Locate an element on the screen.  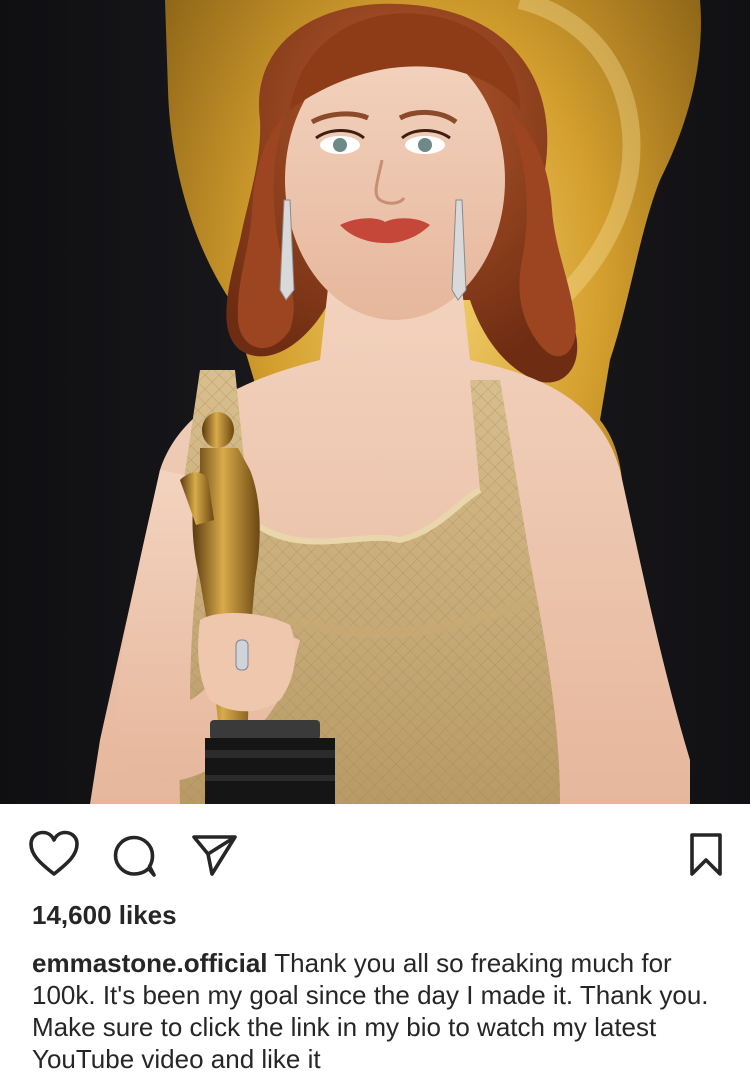
likes-count: 14,600 likes is located at coordinates (104, 915).